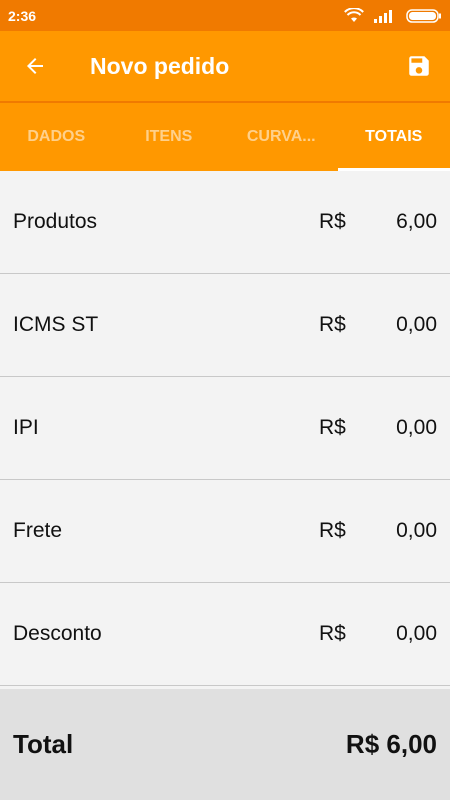 This screenshot has height=800, width=450. I want to click on row-label: Desconto, so click(57, 633).